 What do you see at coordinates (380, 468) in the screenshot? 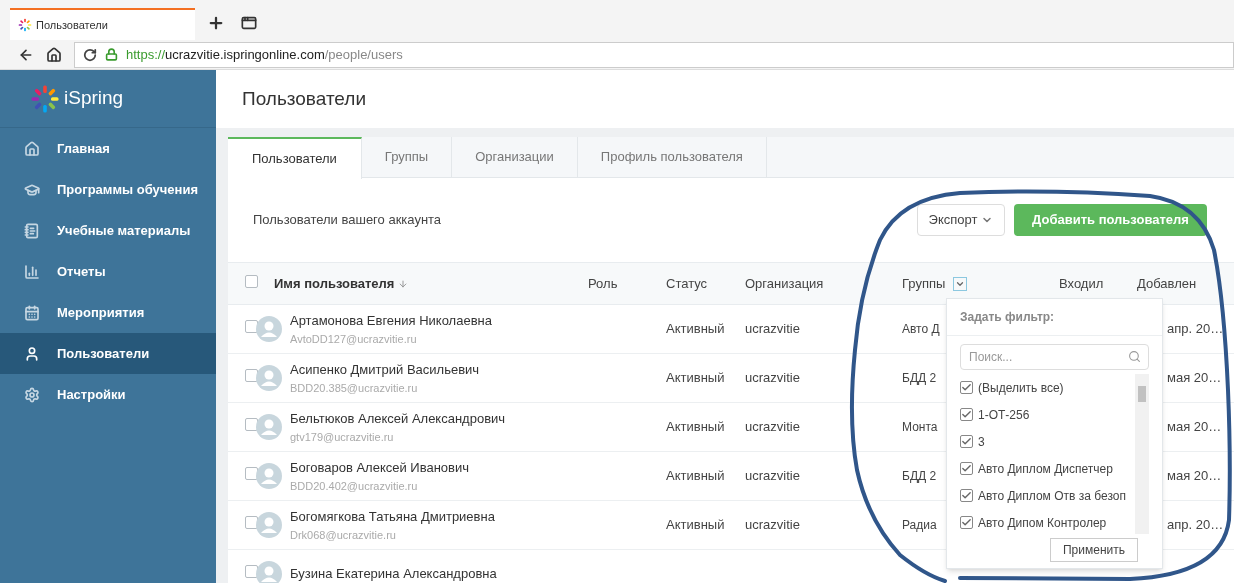
I see `user-name: Боговаров Алексей Иванович` at bounding box center [380, 468].